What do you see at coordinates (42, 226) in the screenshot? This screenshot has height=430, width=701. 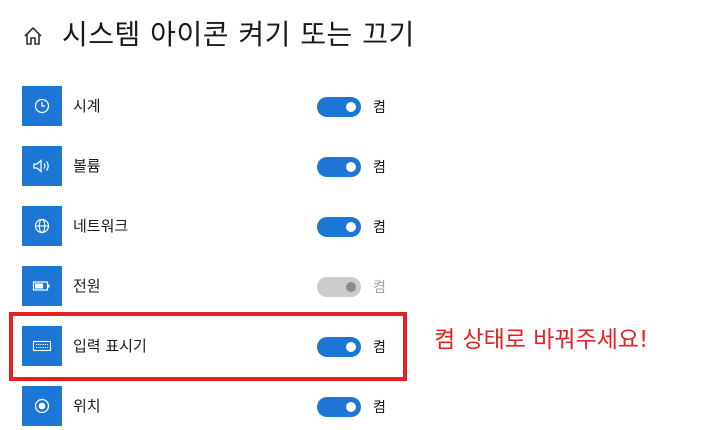 I see `network-icon` at bounding box center [42, 226].